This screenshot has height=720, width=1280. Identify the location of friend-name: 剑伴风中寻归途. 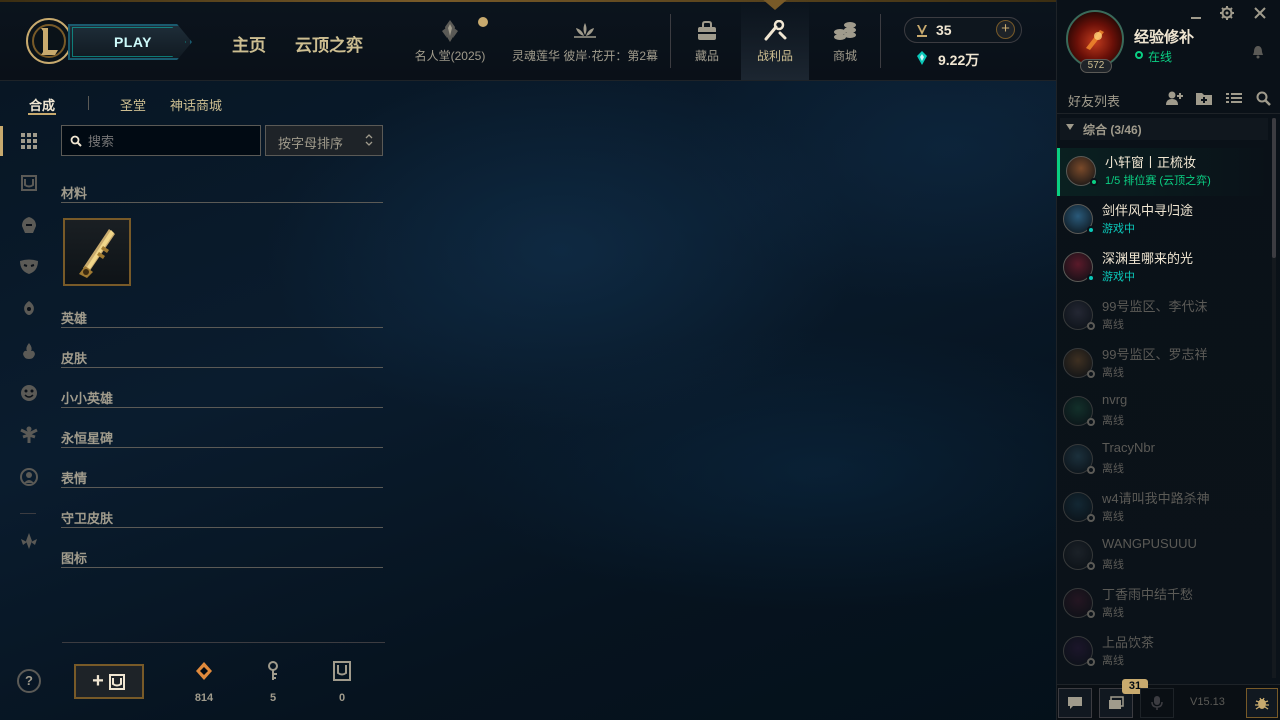
(1148, 210).